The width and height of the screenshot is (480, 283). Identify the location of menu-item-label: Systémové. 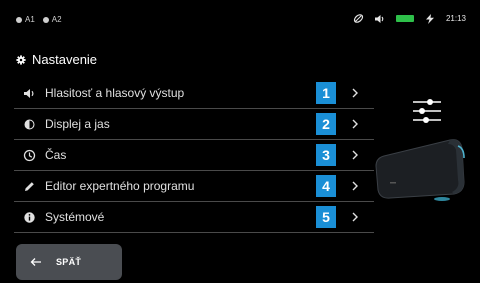
(75, 217).